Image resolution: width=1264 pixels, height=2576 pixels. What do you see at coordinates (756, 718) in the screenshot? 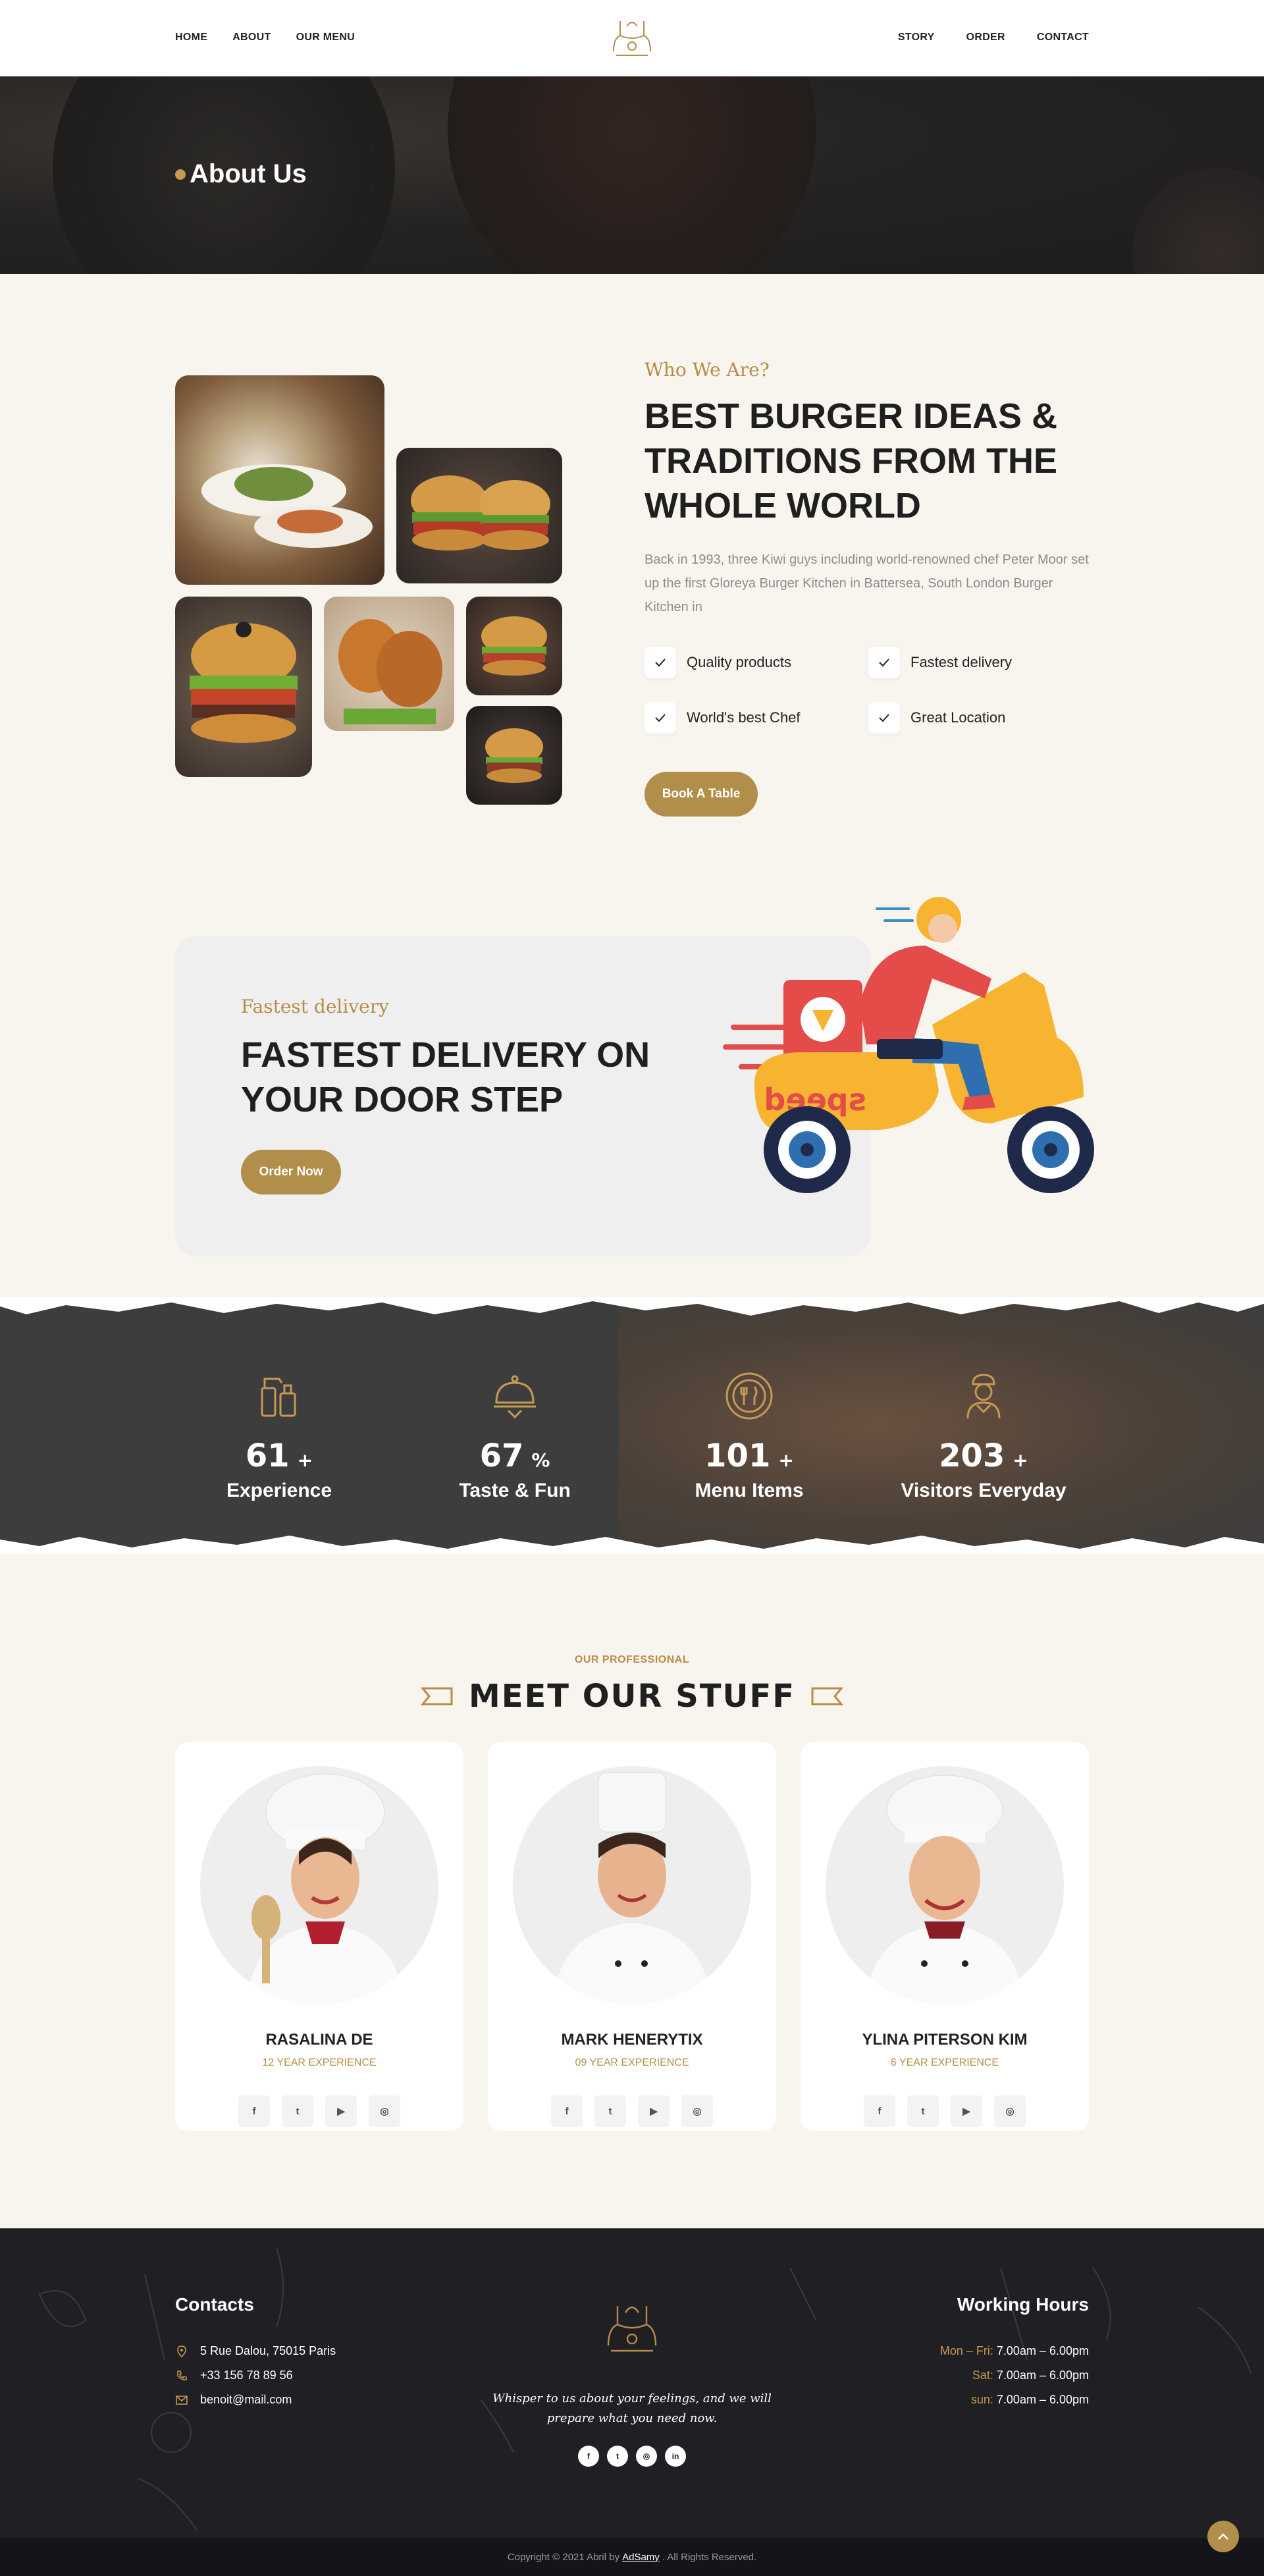
I see `feature-item: World's best Chef` at bounding box center [756, 718].